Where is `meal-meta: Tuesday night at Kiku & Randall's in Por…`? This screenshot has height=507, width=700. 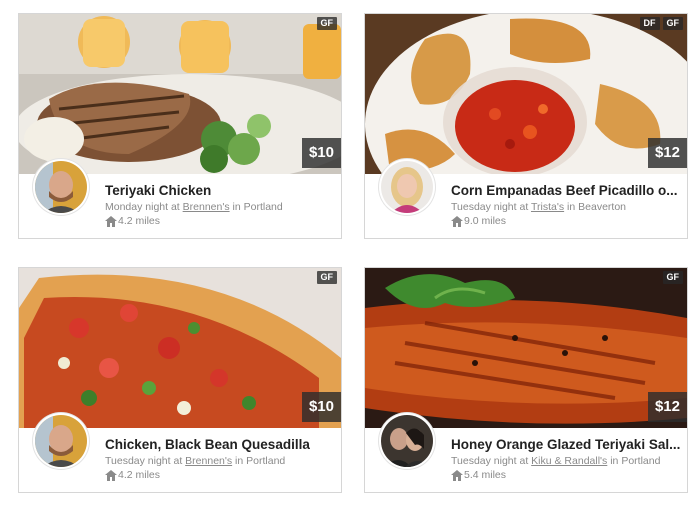 meal-meta: Tuesday night at Kiku & Randall's in Por… is located at coordinates (556, 461).